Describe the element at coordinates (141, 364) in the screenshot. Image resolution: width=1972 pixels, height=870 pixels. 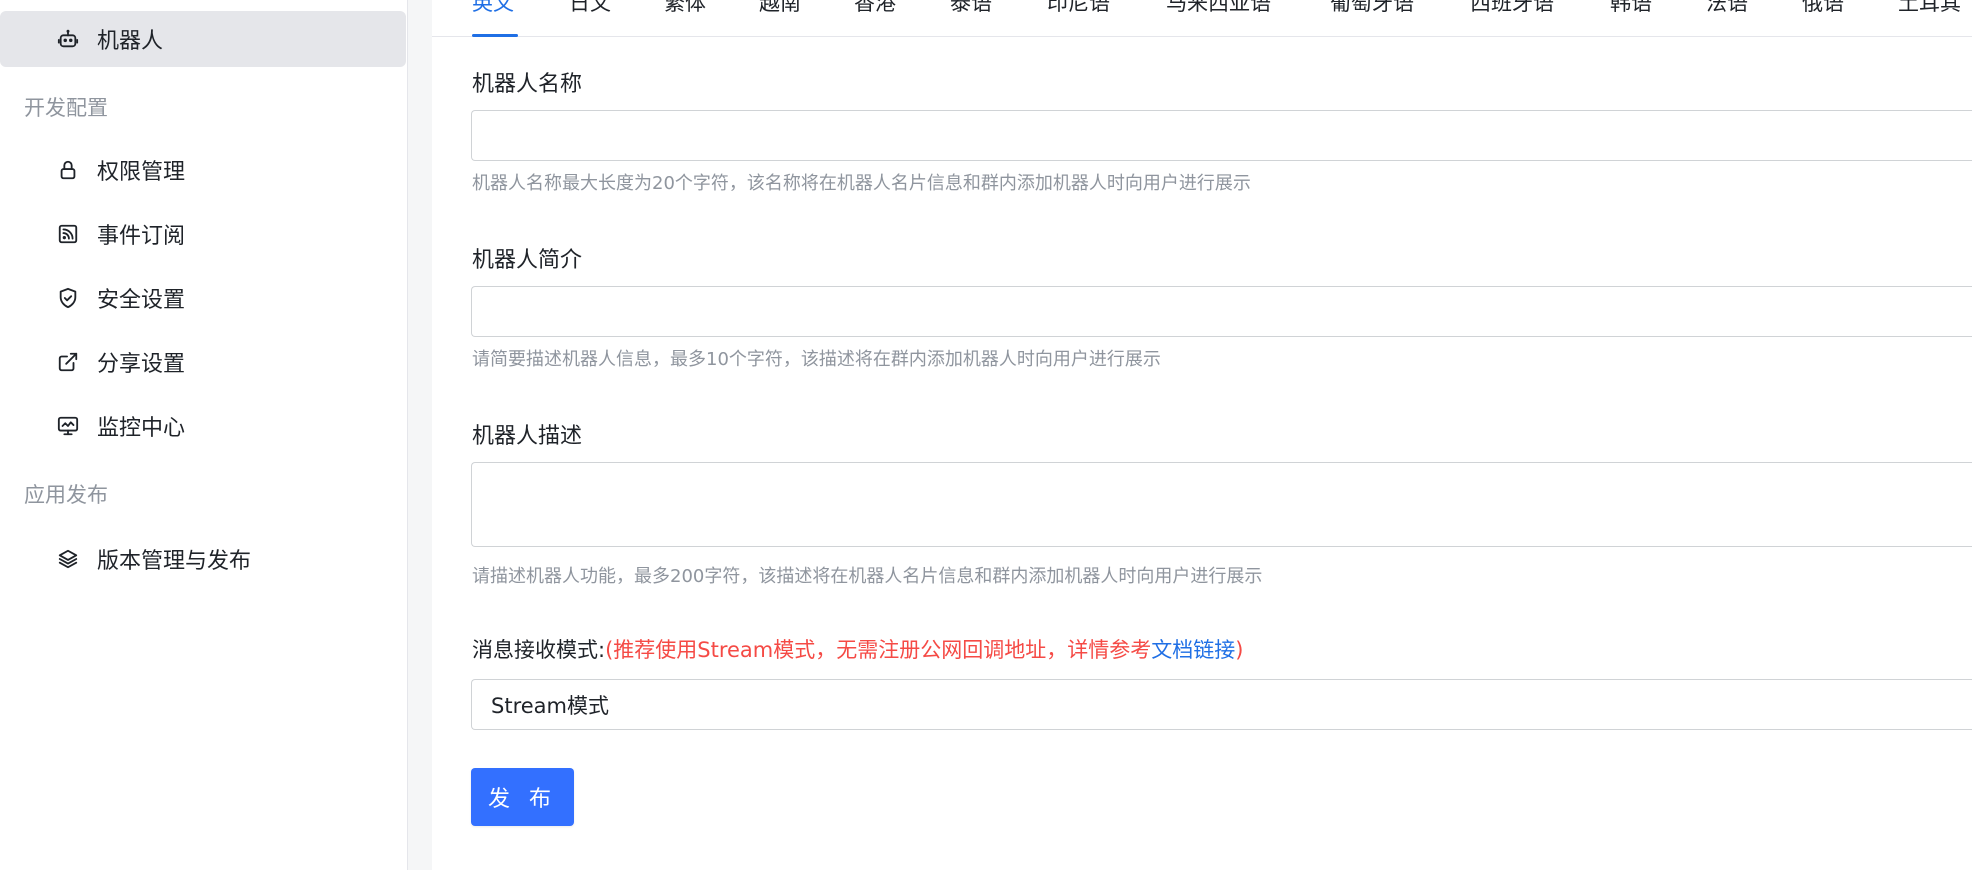
I see `sidebar-item-label: 分享设置` at that location.